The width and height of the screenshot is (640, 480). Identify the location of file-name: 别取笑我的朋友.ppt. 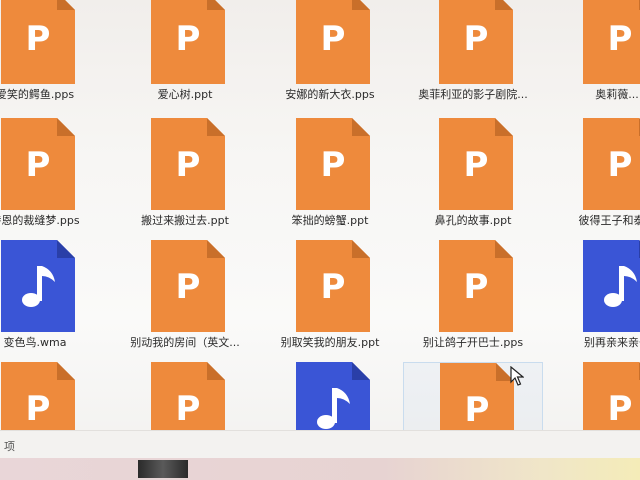
(330, 342).